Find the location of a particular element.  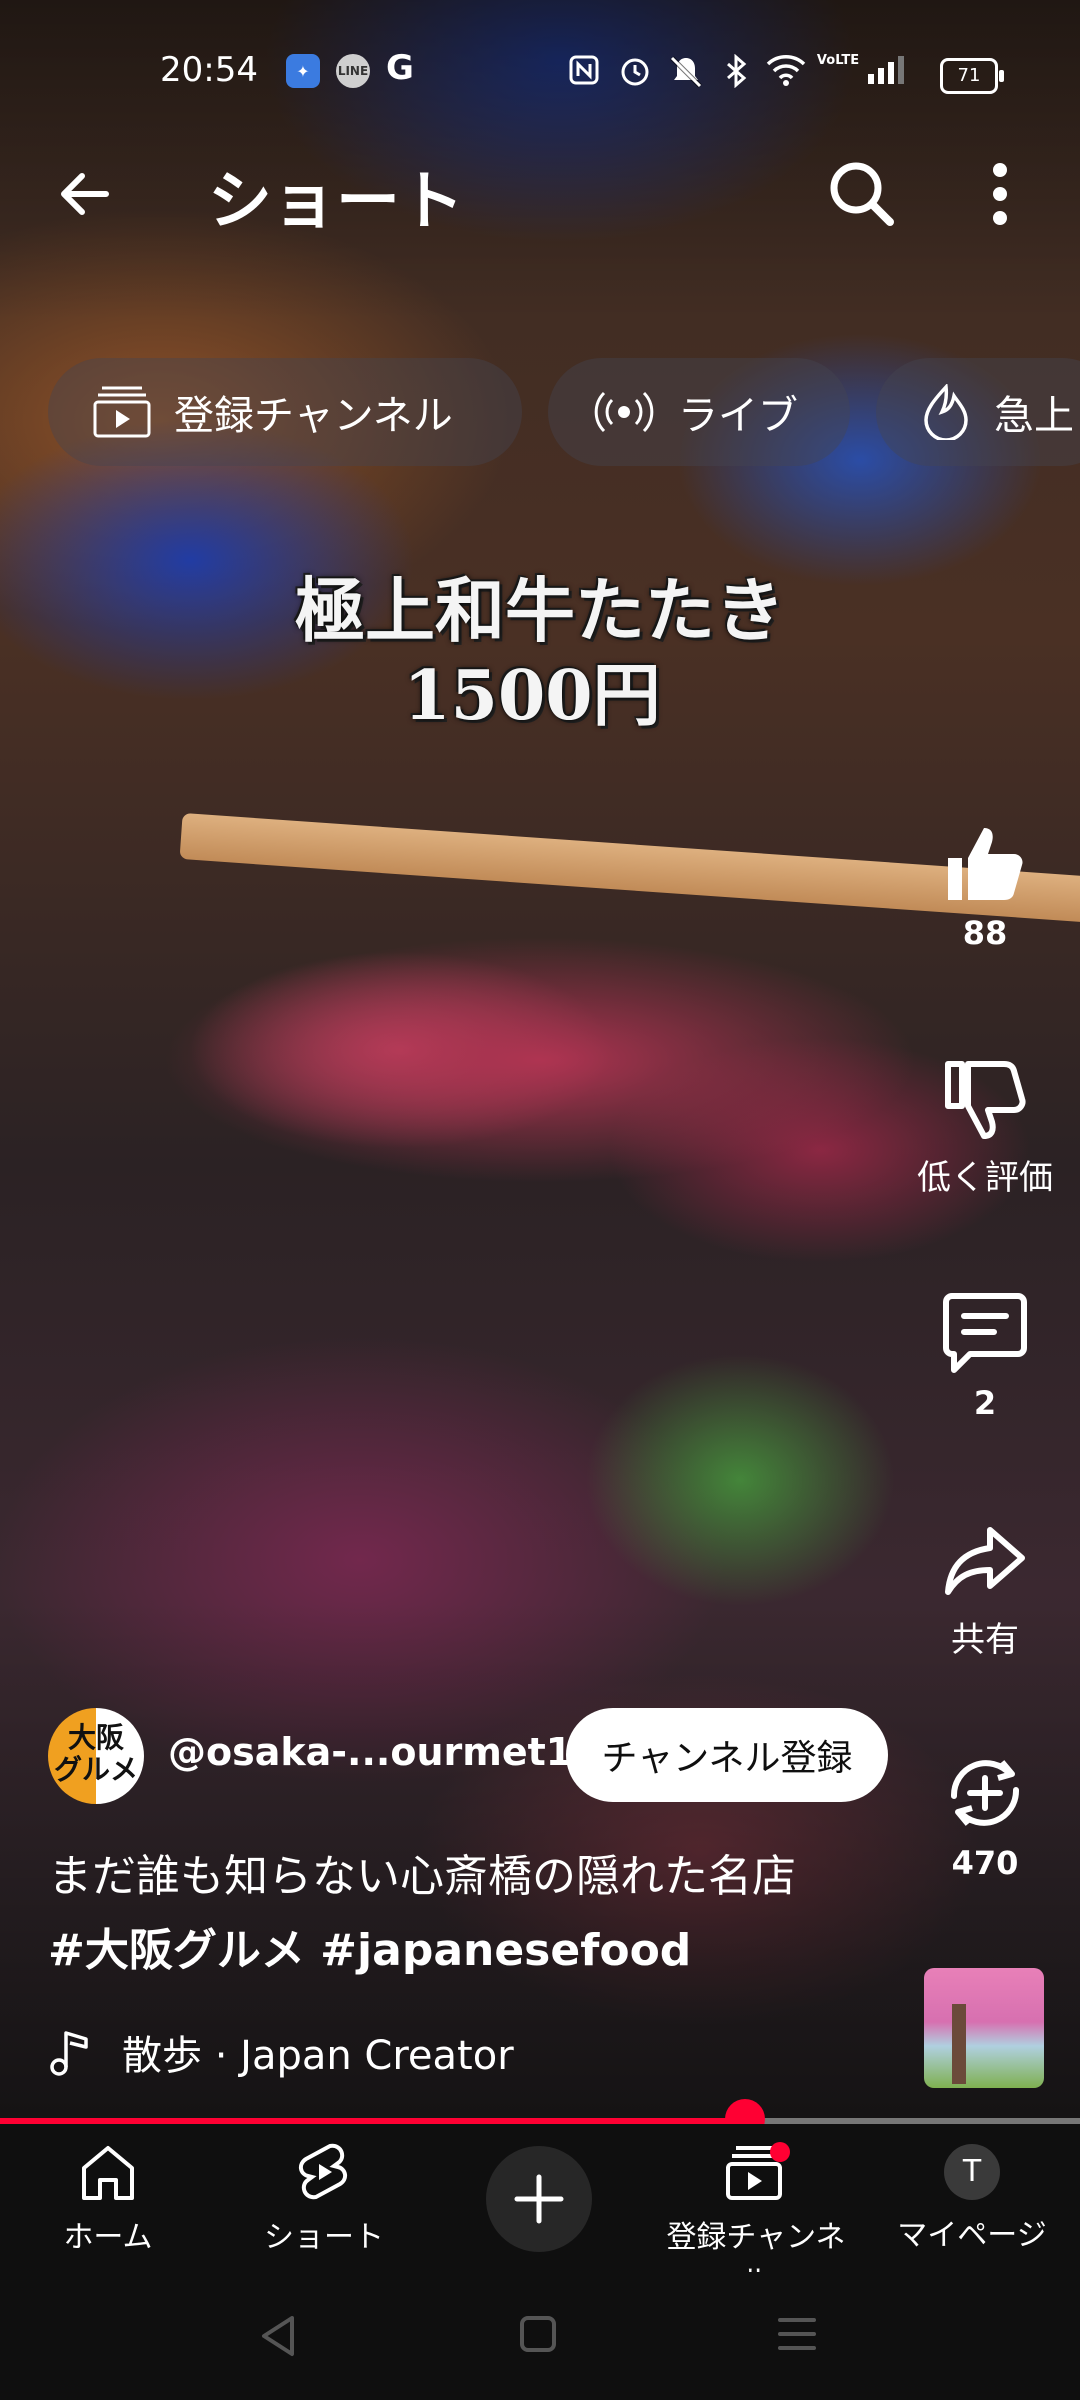

plus-icon is located at coordinates (539, 2199).